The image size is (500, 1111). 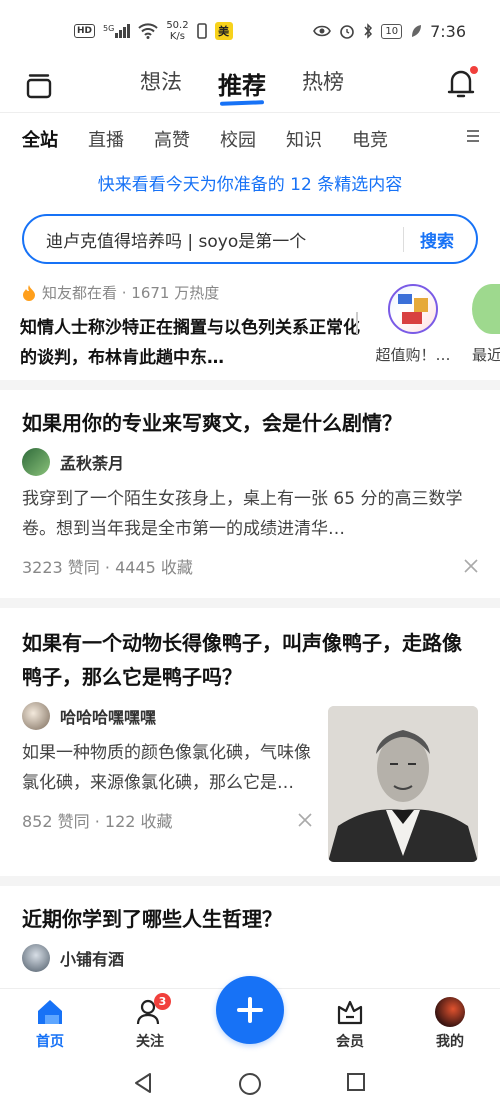 What do you see at coordinates (92, 462) in the screenshot?
I see `author-name: 孟秋荼月` at bounding box center [92, 462].